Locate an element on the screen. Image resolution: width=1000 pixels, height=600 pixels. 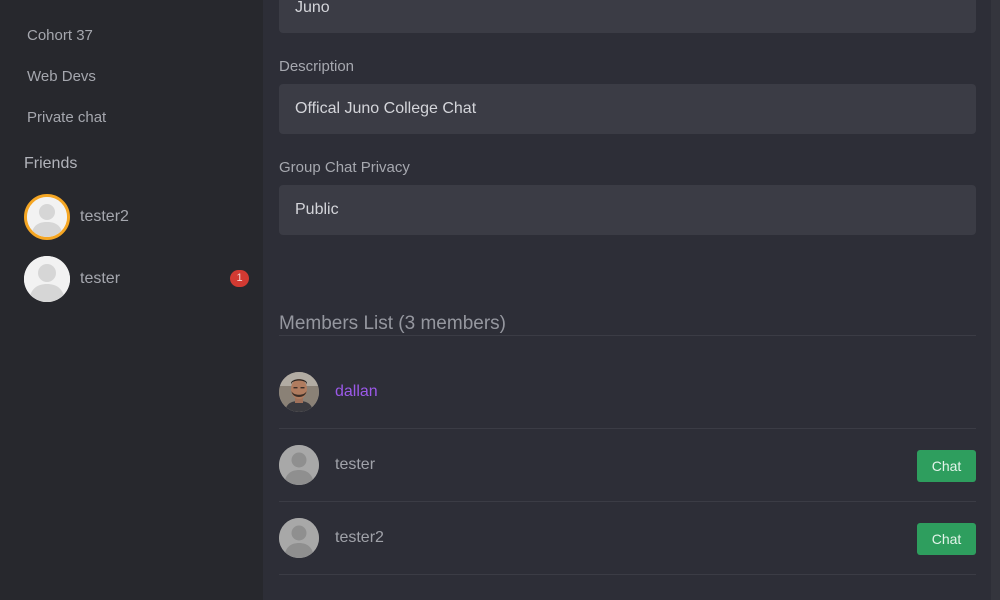
member-name: dallan is located at coordinates (356, 391).